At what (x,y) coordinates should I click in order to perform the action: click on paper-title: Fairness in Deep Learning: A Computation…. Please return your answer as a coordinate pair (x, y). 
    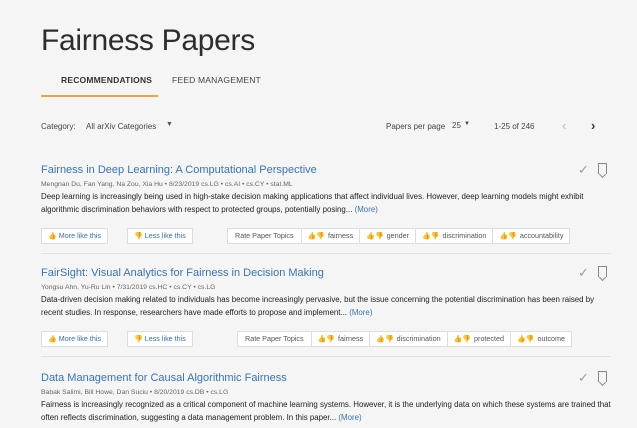
    Looking at the image, I should click on (179, 170).